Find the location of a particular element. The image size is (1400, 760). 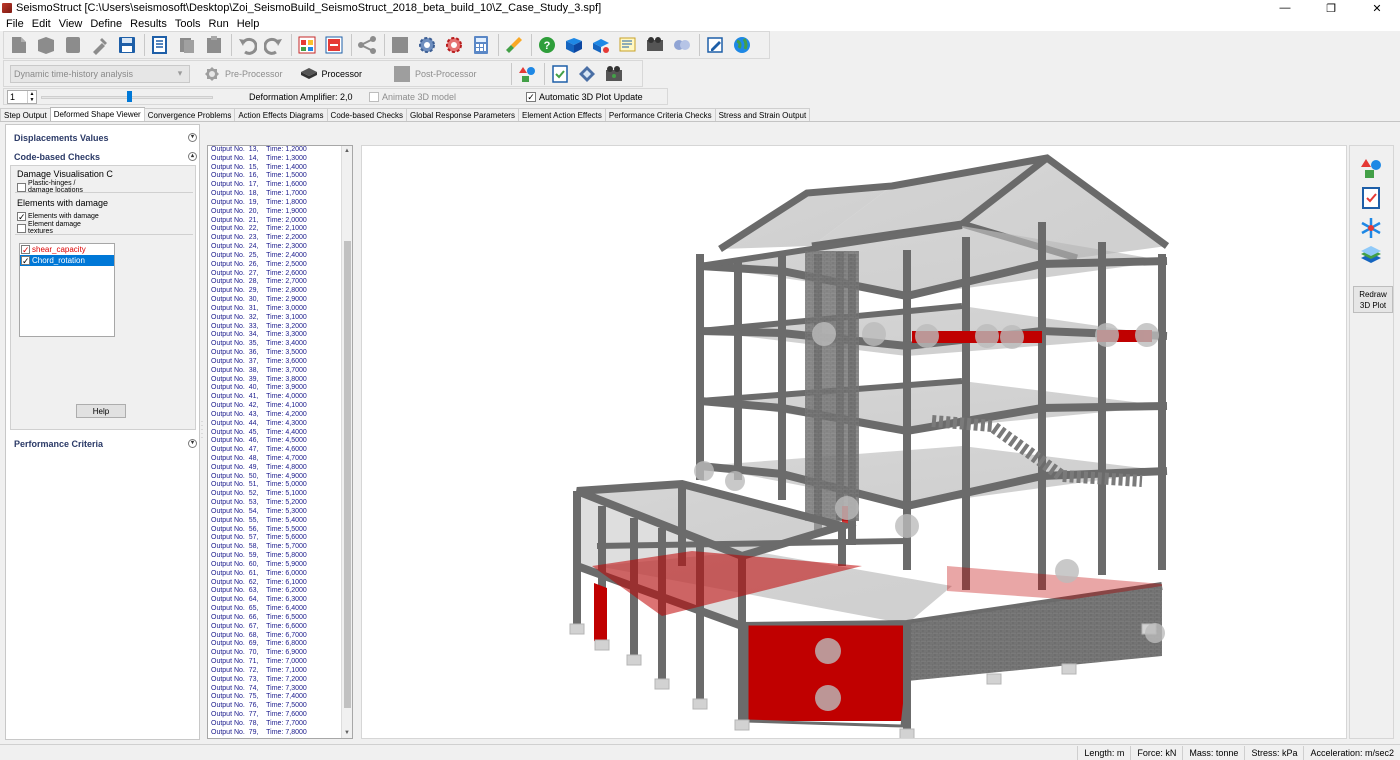

check-chord-rotation: ✓ Chord_rotation is located at coordinates (67, 260).